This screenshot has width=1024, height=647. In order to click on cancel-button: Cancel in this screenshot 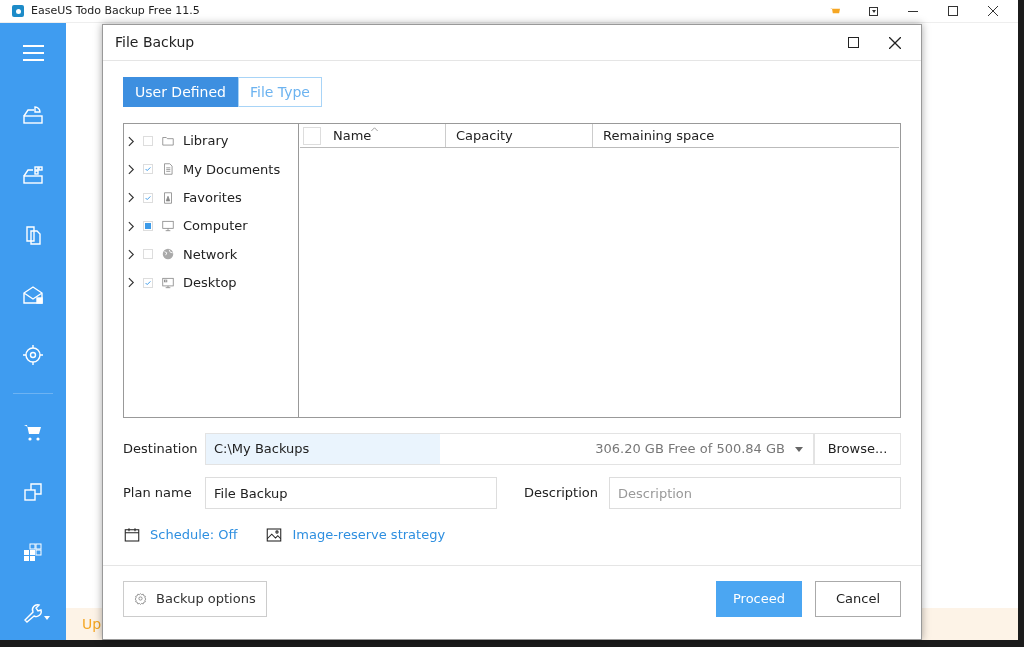, I will do `click(858, 598)`.